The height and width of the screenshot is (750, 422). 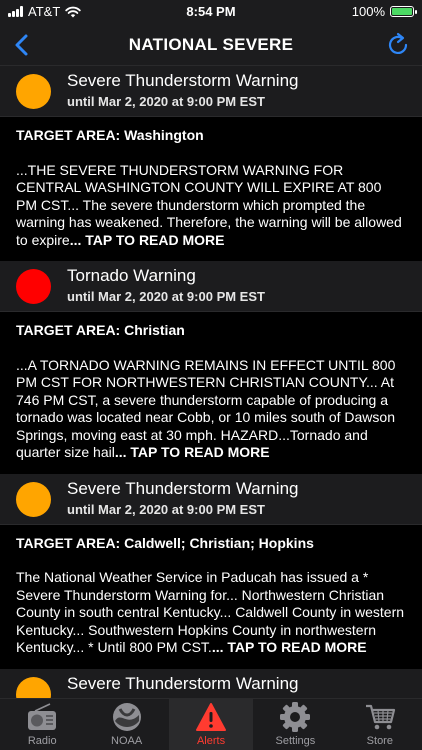 What do you see at coordinates (127, 741) in the screenshot?
I see `tab-label: NOAA` at bounding box center [127, 741].